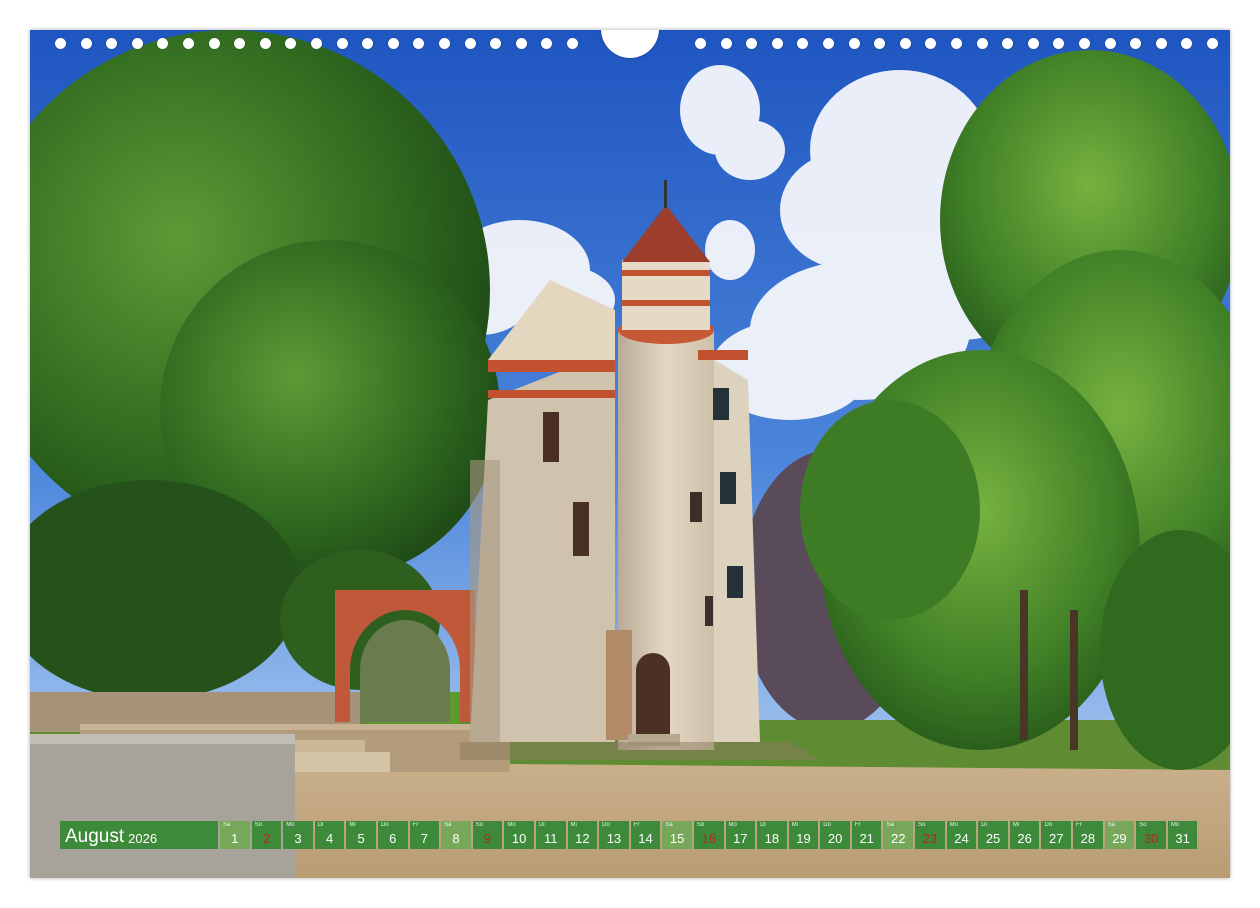 The image size is (1260, 908). I want to click on day-number: 14, so click(645, 838).